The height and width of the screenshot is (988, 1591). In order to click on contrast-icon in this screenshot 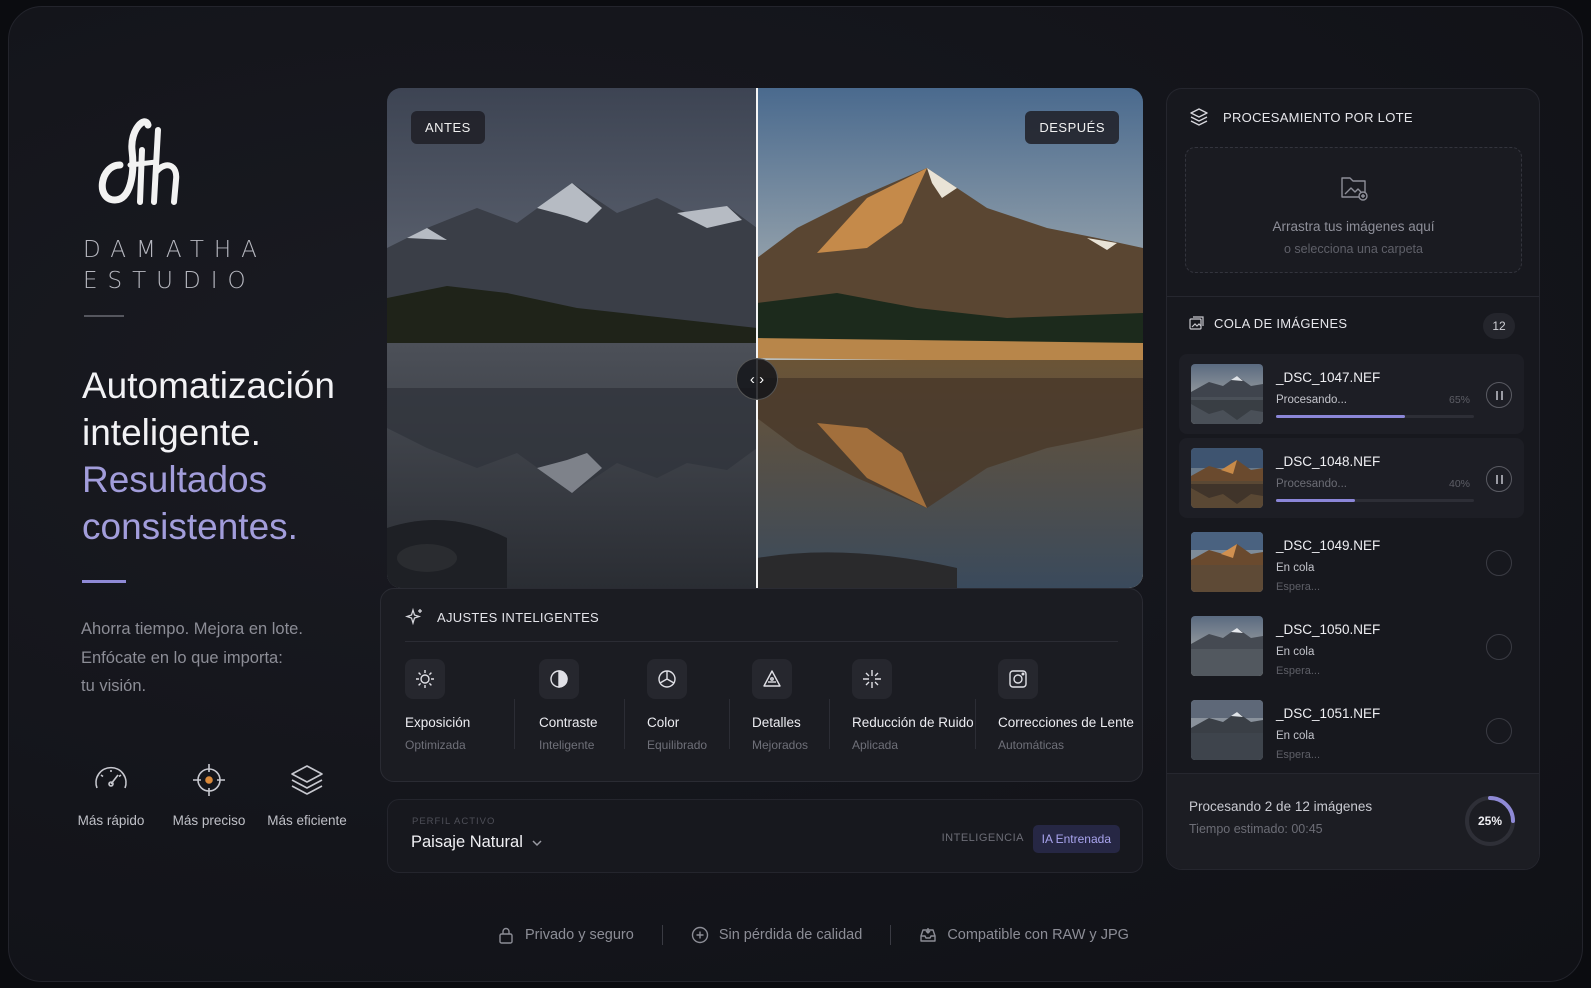, I will do `click(559, 679)`.